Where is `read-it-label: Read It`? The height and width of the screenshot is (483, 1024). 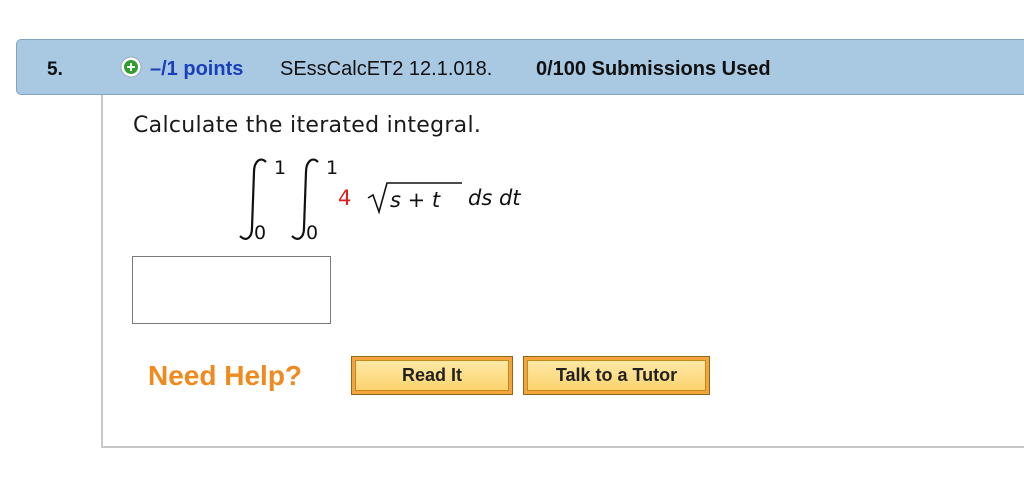
read-it-label: Read It is located at coordinates (432, 375).